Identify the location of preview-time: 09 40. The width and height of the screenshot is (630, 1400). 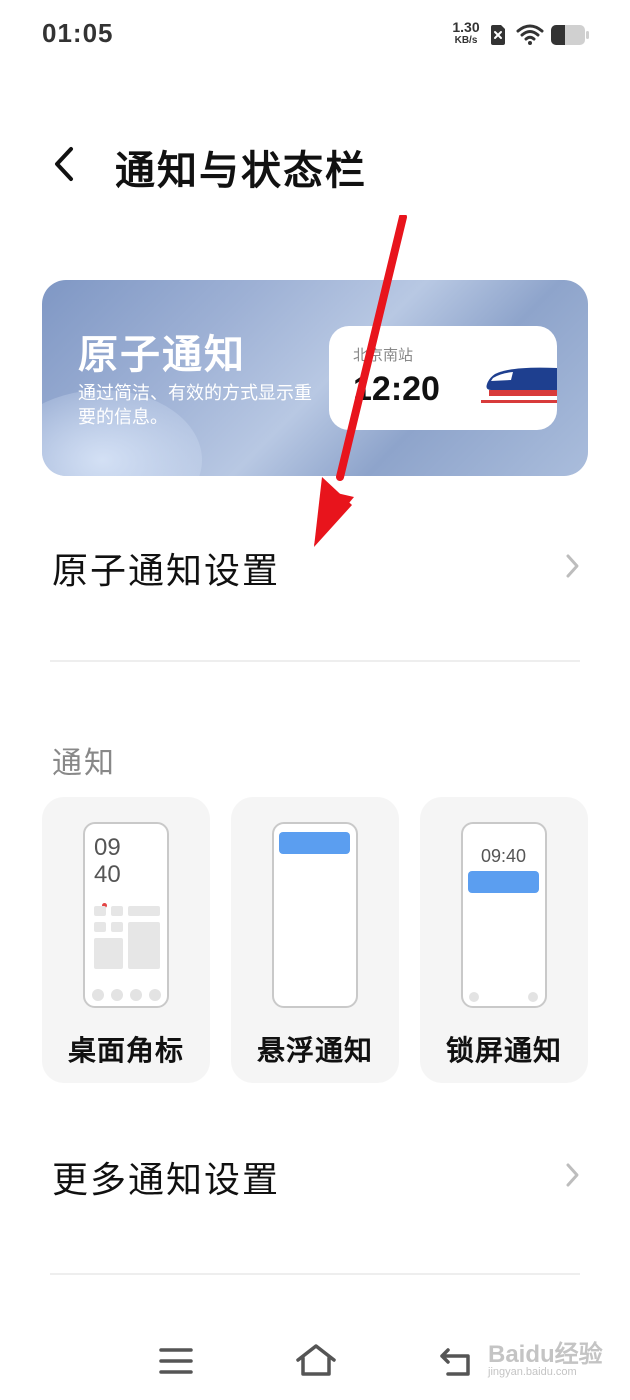
(107, 861).